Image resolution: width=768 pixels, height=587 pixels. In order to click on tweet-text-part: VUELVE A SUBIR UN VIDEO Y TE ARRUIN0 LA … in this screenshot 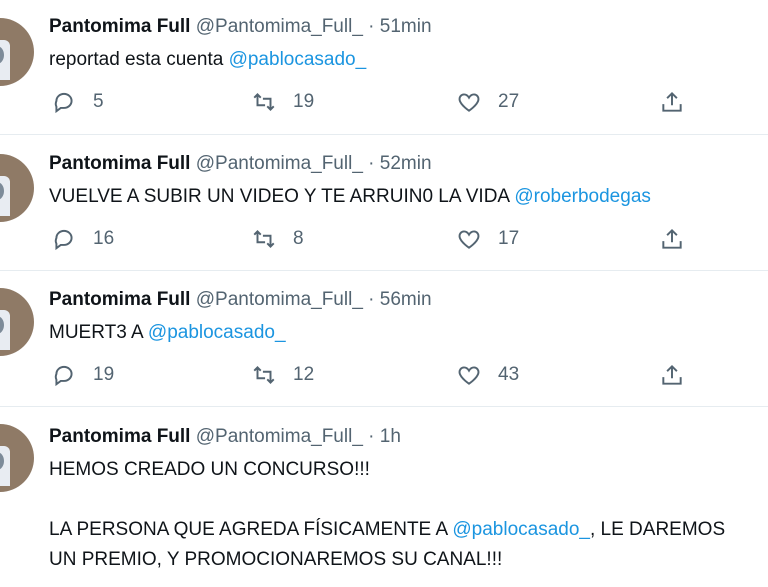, I will do `click(282, 196)`.